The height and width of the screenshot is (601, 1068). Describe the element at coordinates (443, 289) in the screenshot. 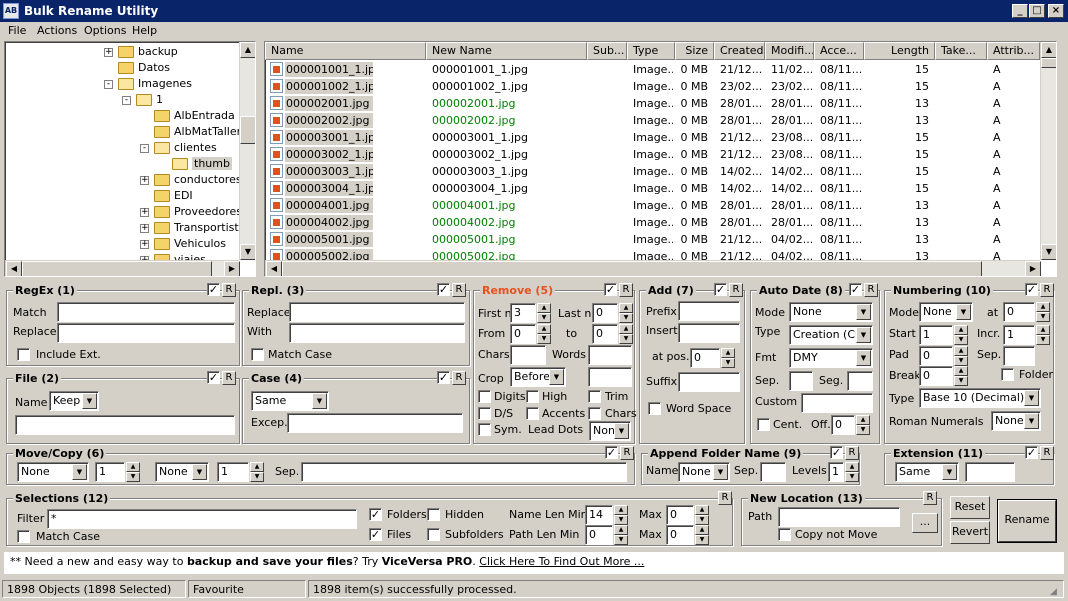

I see `replace-enable-checkbox: ✓` at that location.